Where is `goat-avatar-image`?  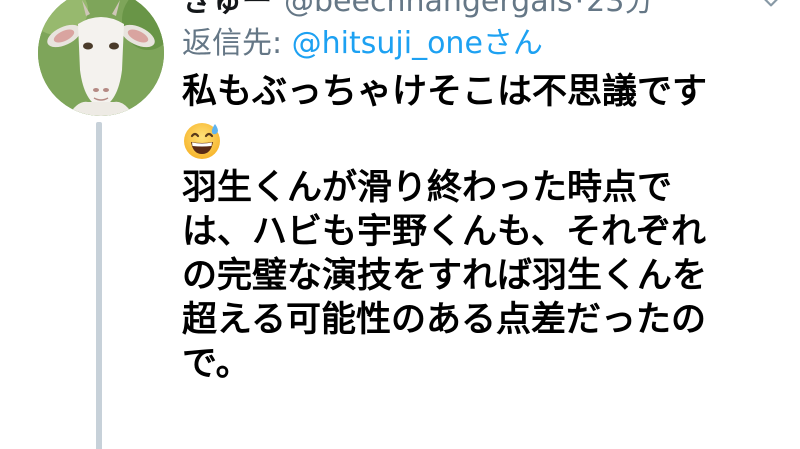 goat-avatar-image is located at coordinates (101, 58).